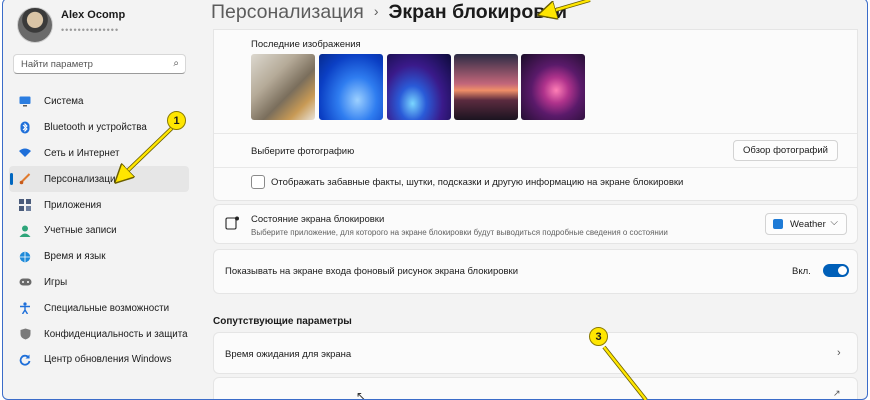 This screenshot has width=870, height=400. I want to click on apps-icon, so click(25, 205).